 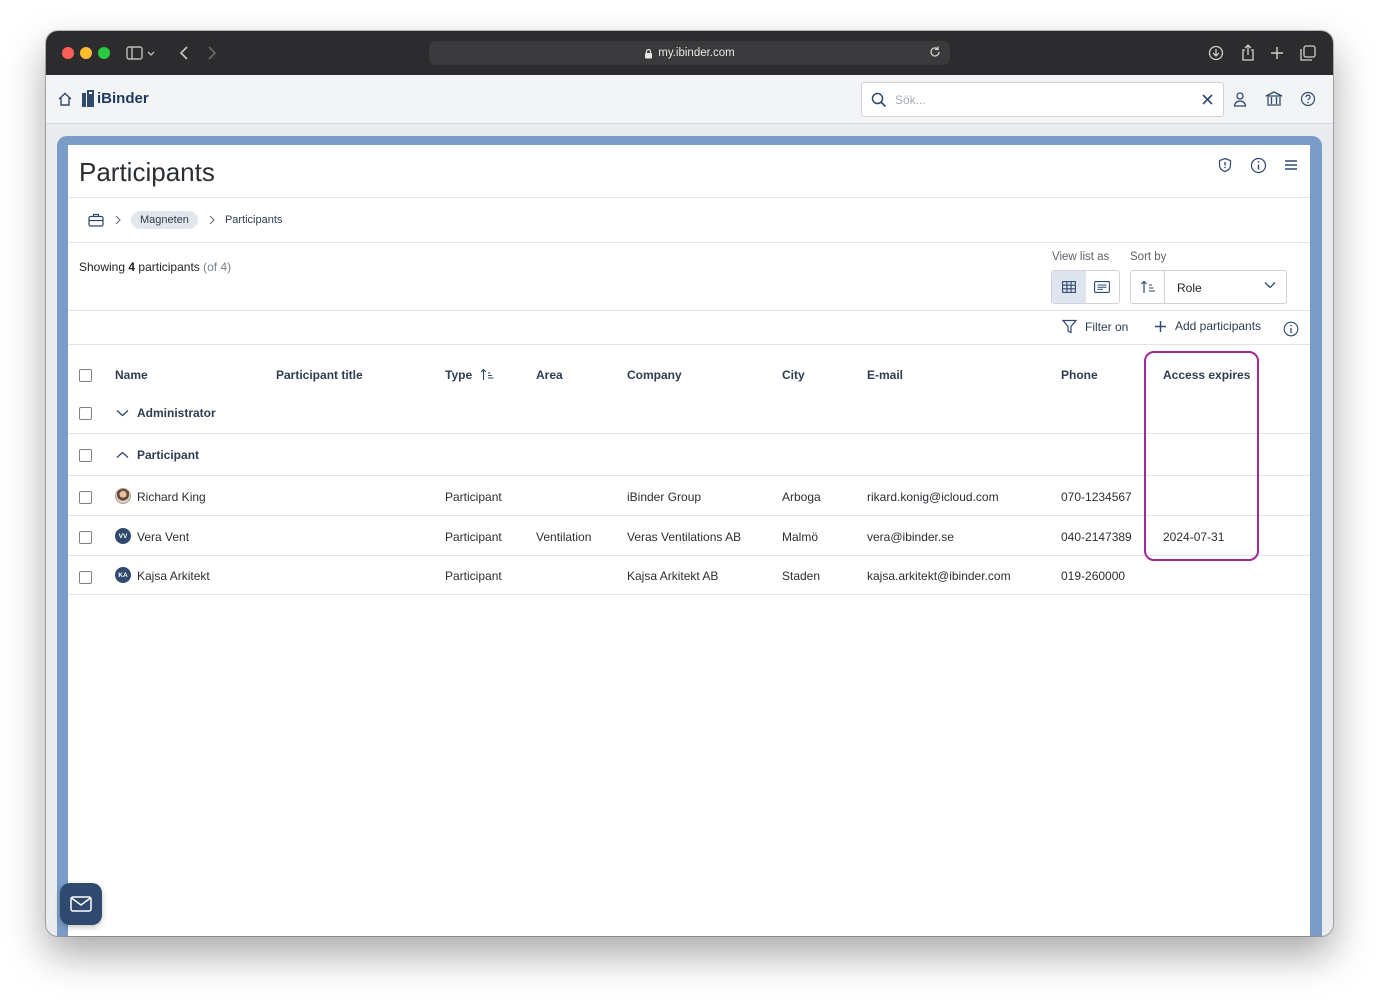 I want to click on help-icon, so click(x=1308, y=99).